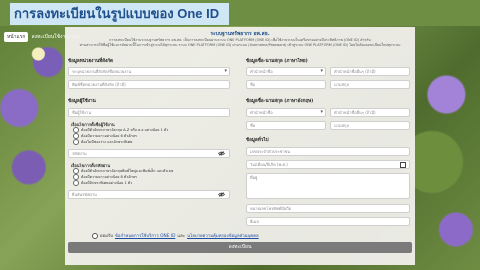 The image size is (480, 270). I want to click on th-title-other-input: คำนำหน้าชื่ออื่นๆ (ถ้ามี), so click(370, 71).